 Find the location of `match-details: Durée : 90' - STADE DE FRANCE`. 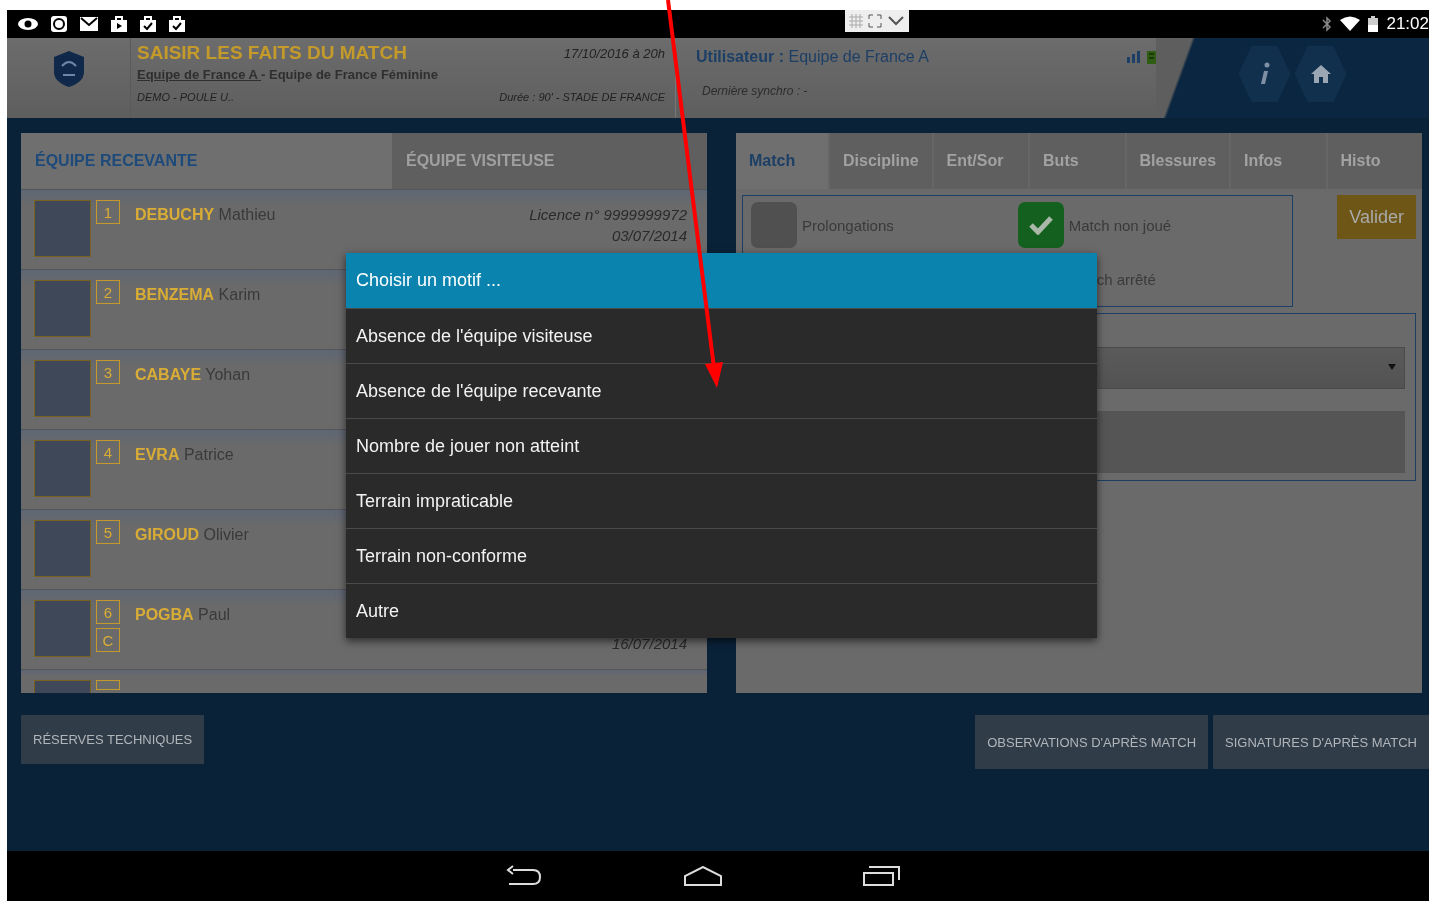

match-details: Durée : 90' - STADE DE FRANCE is located at coordinates (582, 97).